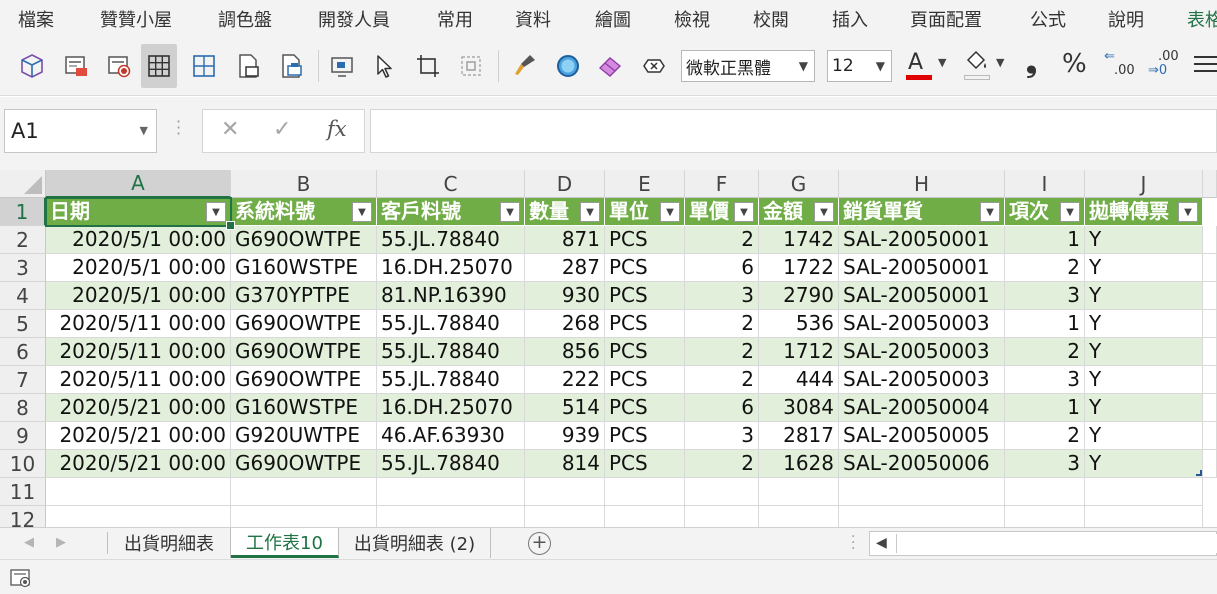 The image size is (1217, 594). Describe the element at coordinates (455, 19) in the screenshot. I see `ribbon-tab: 常用` at that location.